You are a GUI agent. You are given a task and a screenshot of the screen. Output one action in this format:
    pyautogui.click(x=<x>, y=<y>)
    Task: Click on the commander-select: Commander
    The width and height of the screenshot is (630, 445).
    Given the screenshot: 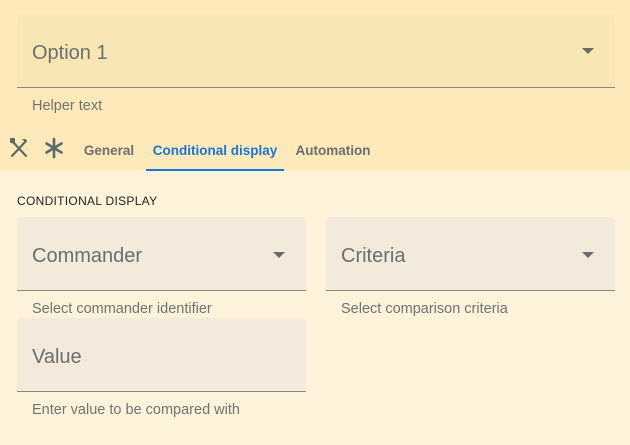 What is the action you would take?
    pyautogui.click(x=161, y=254)
    